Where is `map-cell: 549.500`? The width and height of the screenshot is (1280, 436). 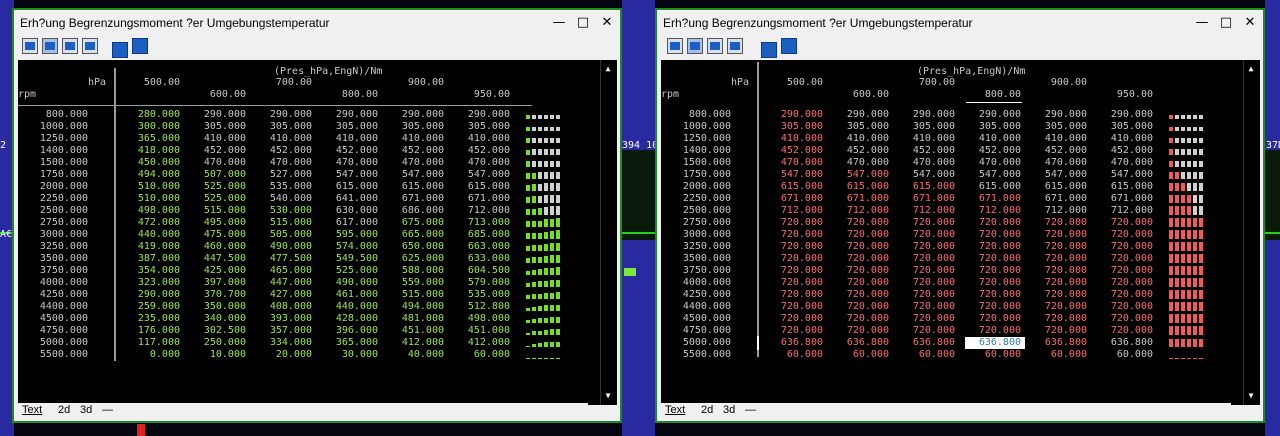 map-cell: 549.500 is located at coordinates (353, 259).